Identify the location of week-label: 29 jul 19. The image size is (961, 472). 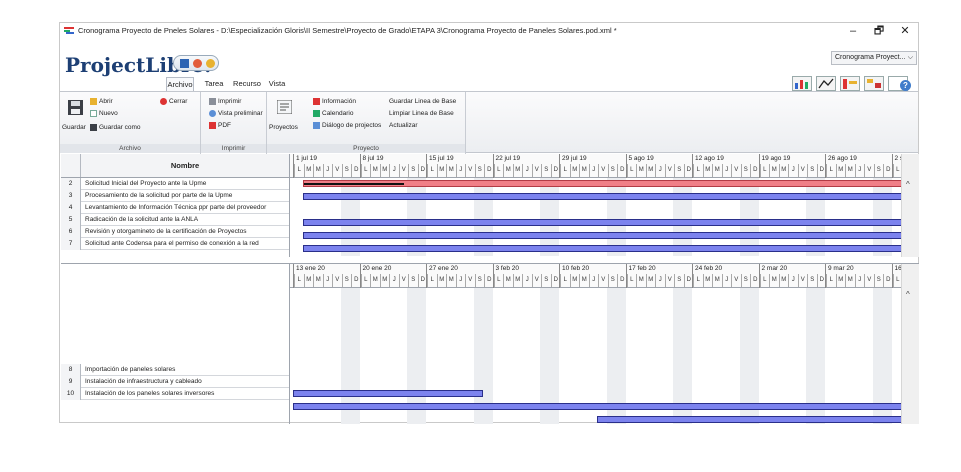
(574, 158).